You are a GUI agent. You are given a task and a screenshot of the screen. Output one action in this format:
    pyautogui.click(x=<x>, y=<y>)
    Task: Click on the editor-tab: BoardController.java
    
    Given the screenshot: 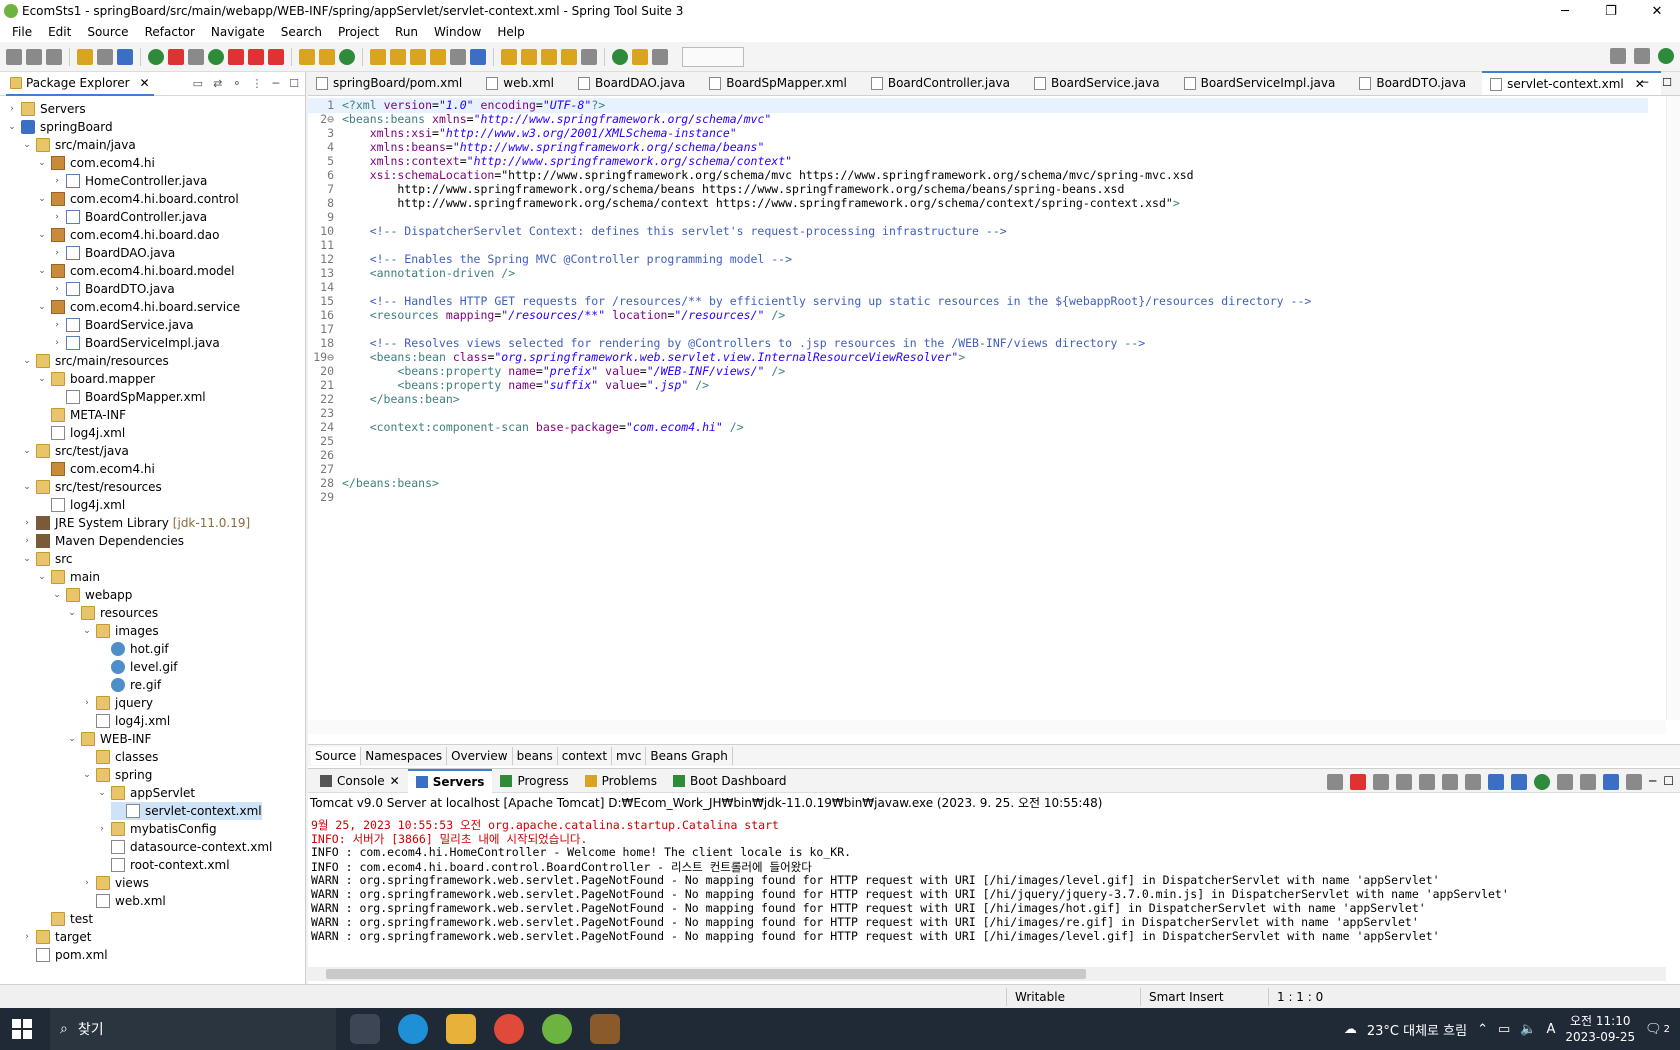 What is the action you would take?
    pyautogui.click(x=944, y=83)
    